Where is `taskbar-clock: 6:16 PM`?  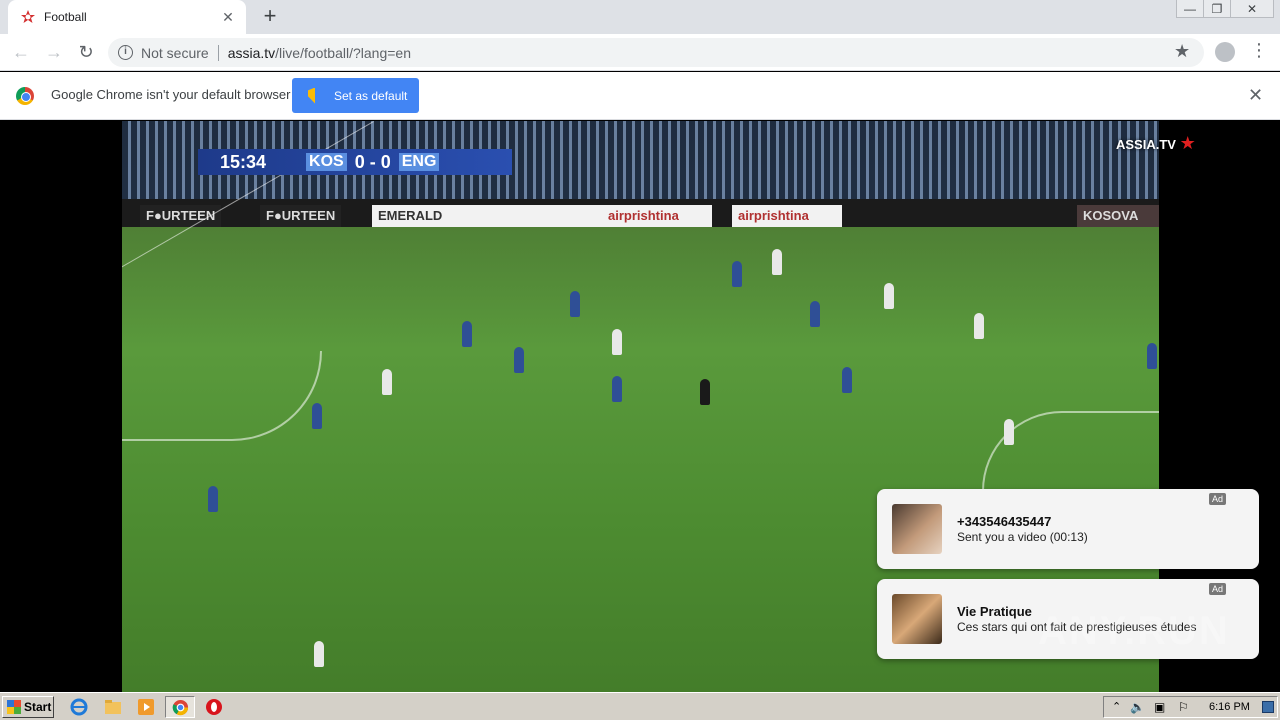
taskbar-clock: 6:16 PM is located at coordinates (1229, 707).